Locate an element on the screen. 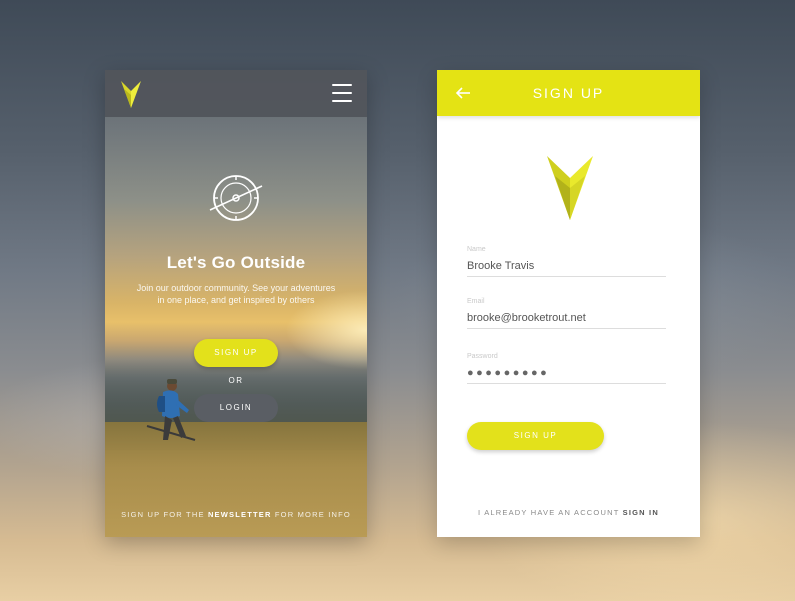 The height and width of the screenshot is (601, 795). email-label: Email is located at coordinates (476, 301).